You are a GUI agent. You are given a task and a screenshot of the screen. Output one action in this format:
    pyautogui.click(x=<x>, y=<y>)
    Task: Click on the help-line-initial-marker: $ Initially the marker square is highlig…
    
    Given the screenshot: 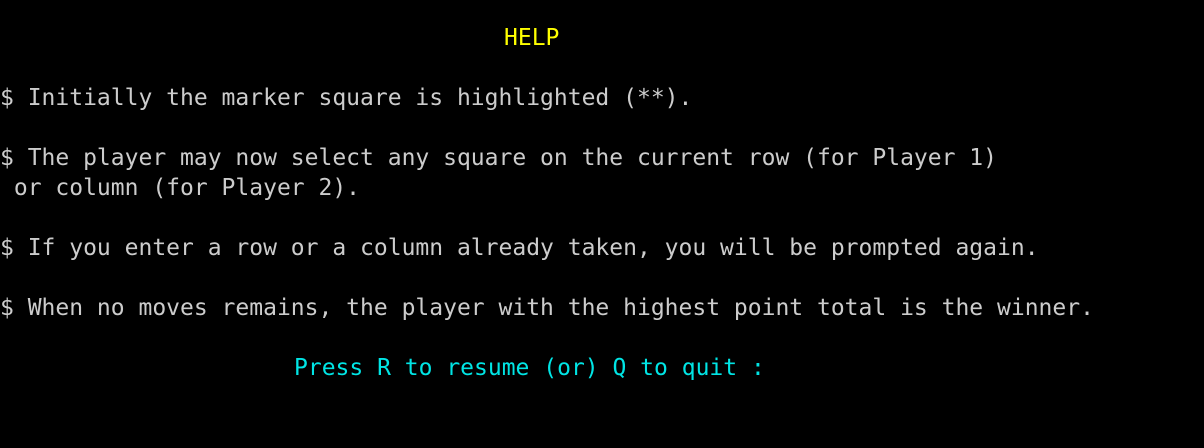 What is the action you would take?
    pyautogui.click(x=346, y=98)
    